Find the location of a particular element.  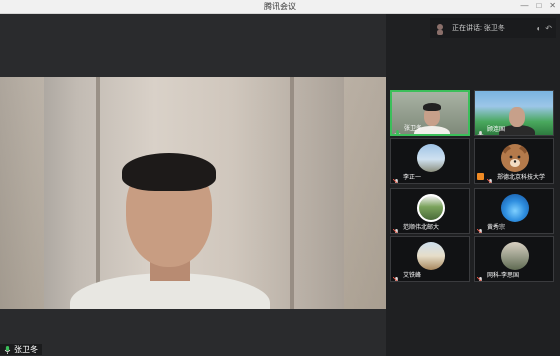

minimize-icon: — is located at coordinates (524, 5).